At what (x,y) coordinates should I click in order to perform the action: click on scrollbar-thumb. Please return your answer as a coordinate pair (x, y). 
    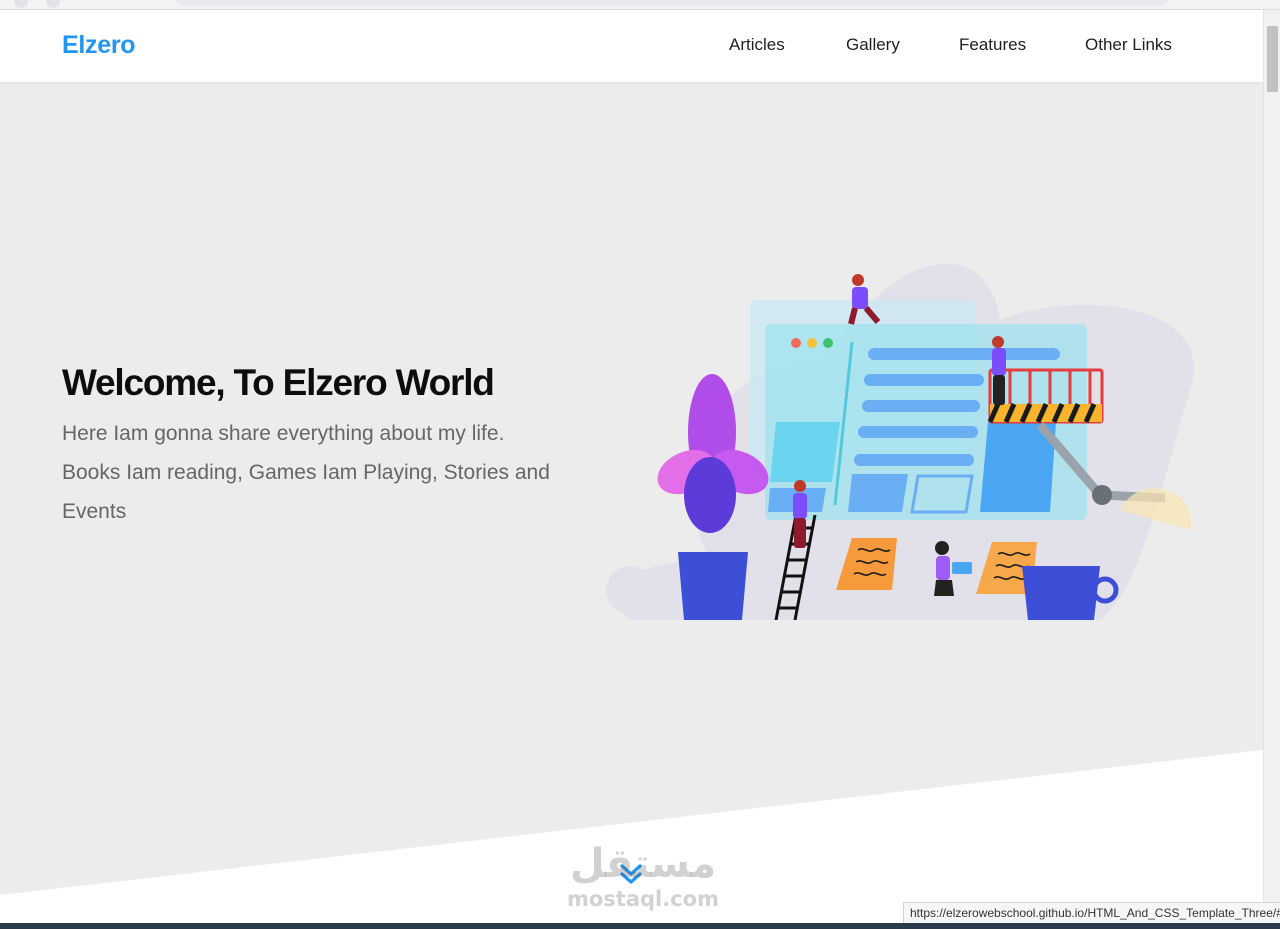
    Looking at the image, I should click on (1272, 59).